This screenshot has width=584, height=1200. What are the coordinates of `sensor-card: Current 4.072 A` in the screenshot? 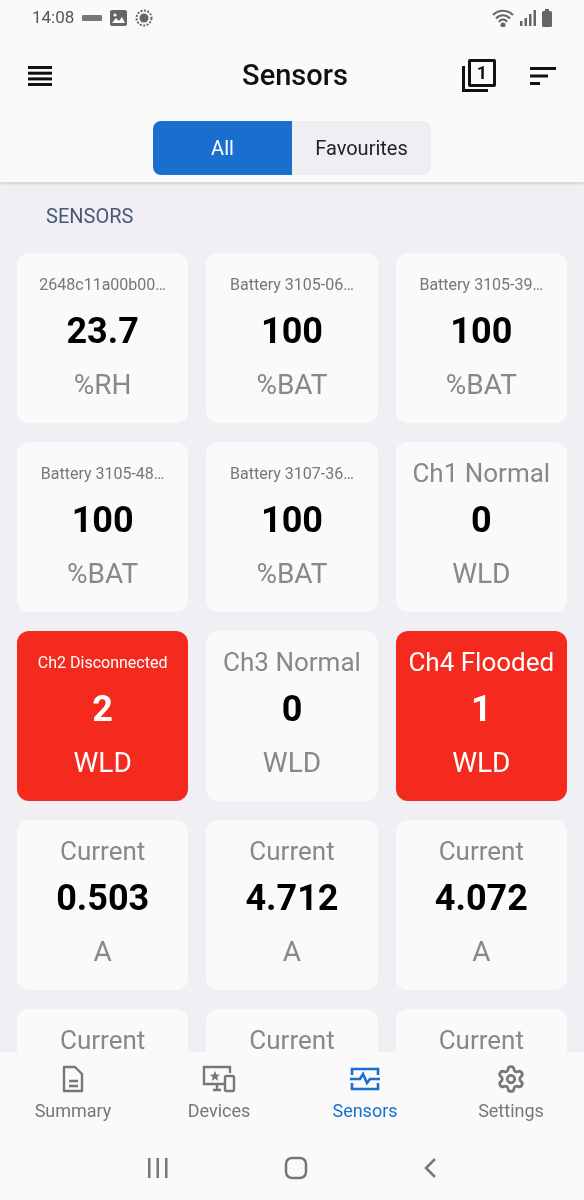 It's located at (481, 905).